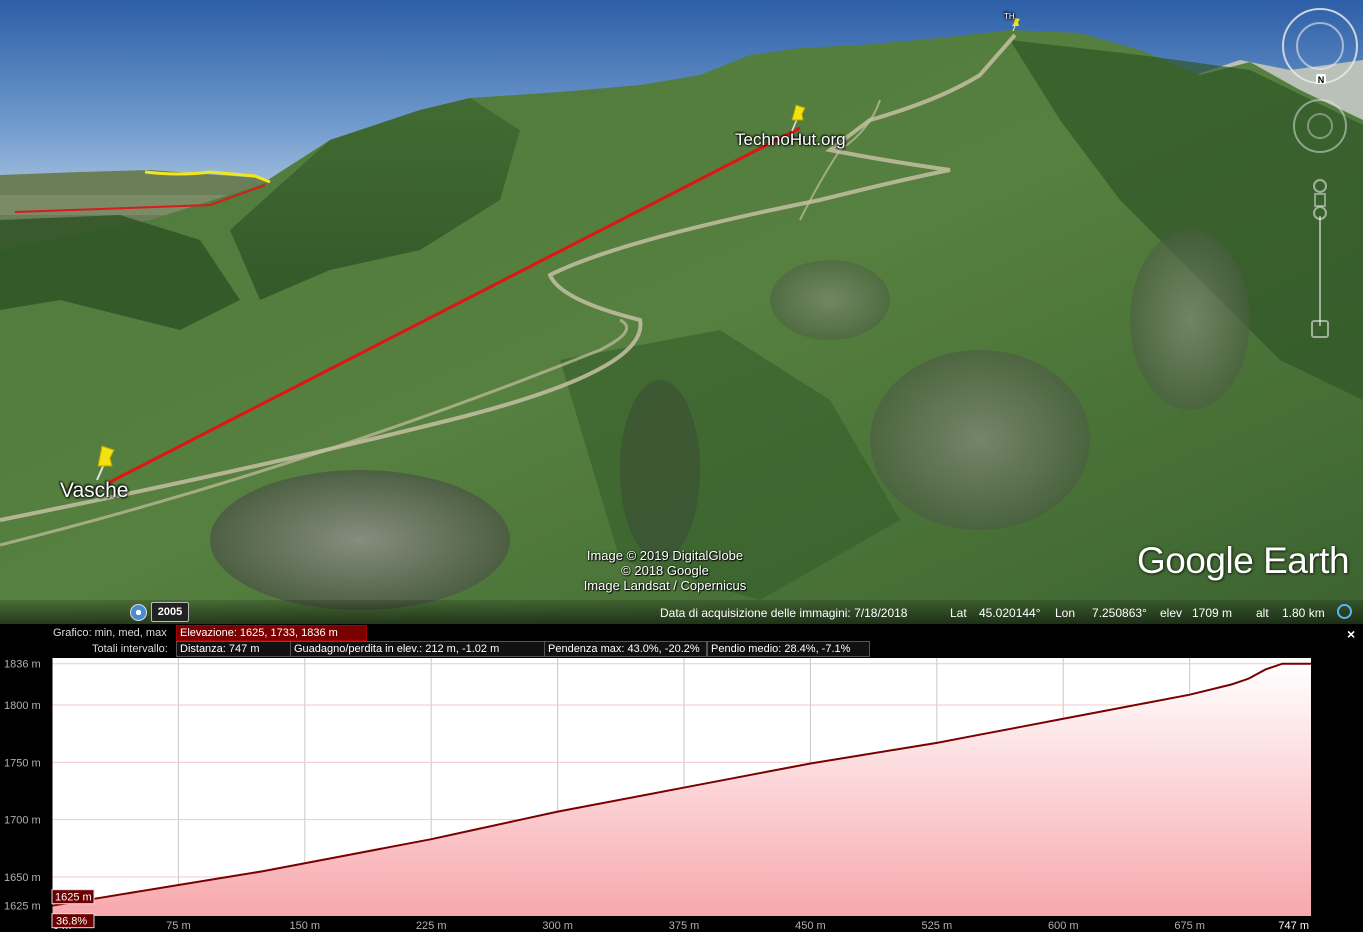 The width and height of the screenshot is (1363, 932). Describe the element at coordinates (790, 140) in the screenshot. I see `placemark-label: TechnoHut.org` at that location.